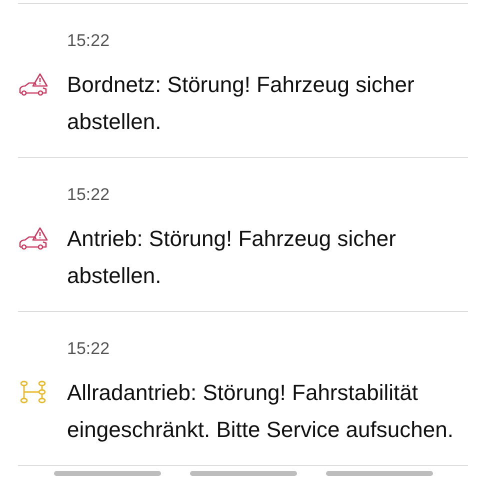  I want to click on message-text: Bordnetz: Störung! Fahrzeug sicher abstellen., so click(241, 103).